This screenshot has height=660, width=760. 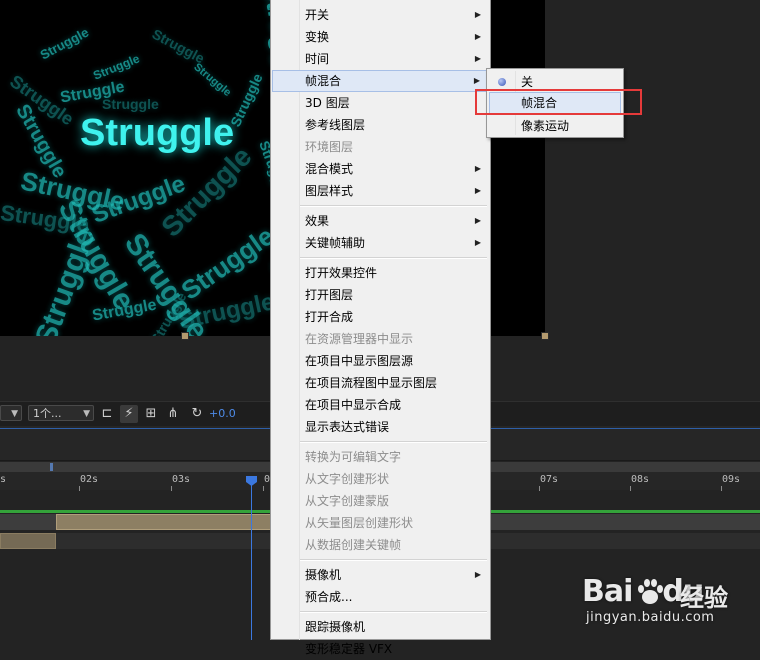 What do you see at coordinates (380, 15) in the screenshot?
I see `menu-item: 开关 ▶` at bounding box center [380, 15].